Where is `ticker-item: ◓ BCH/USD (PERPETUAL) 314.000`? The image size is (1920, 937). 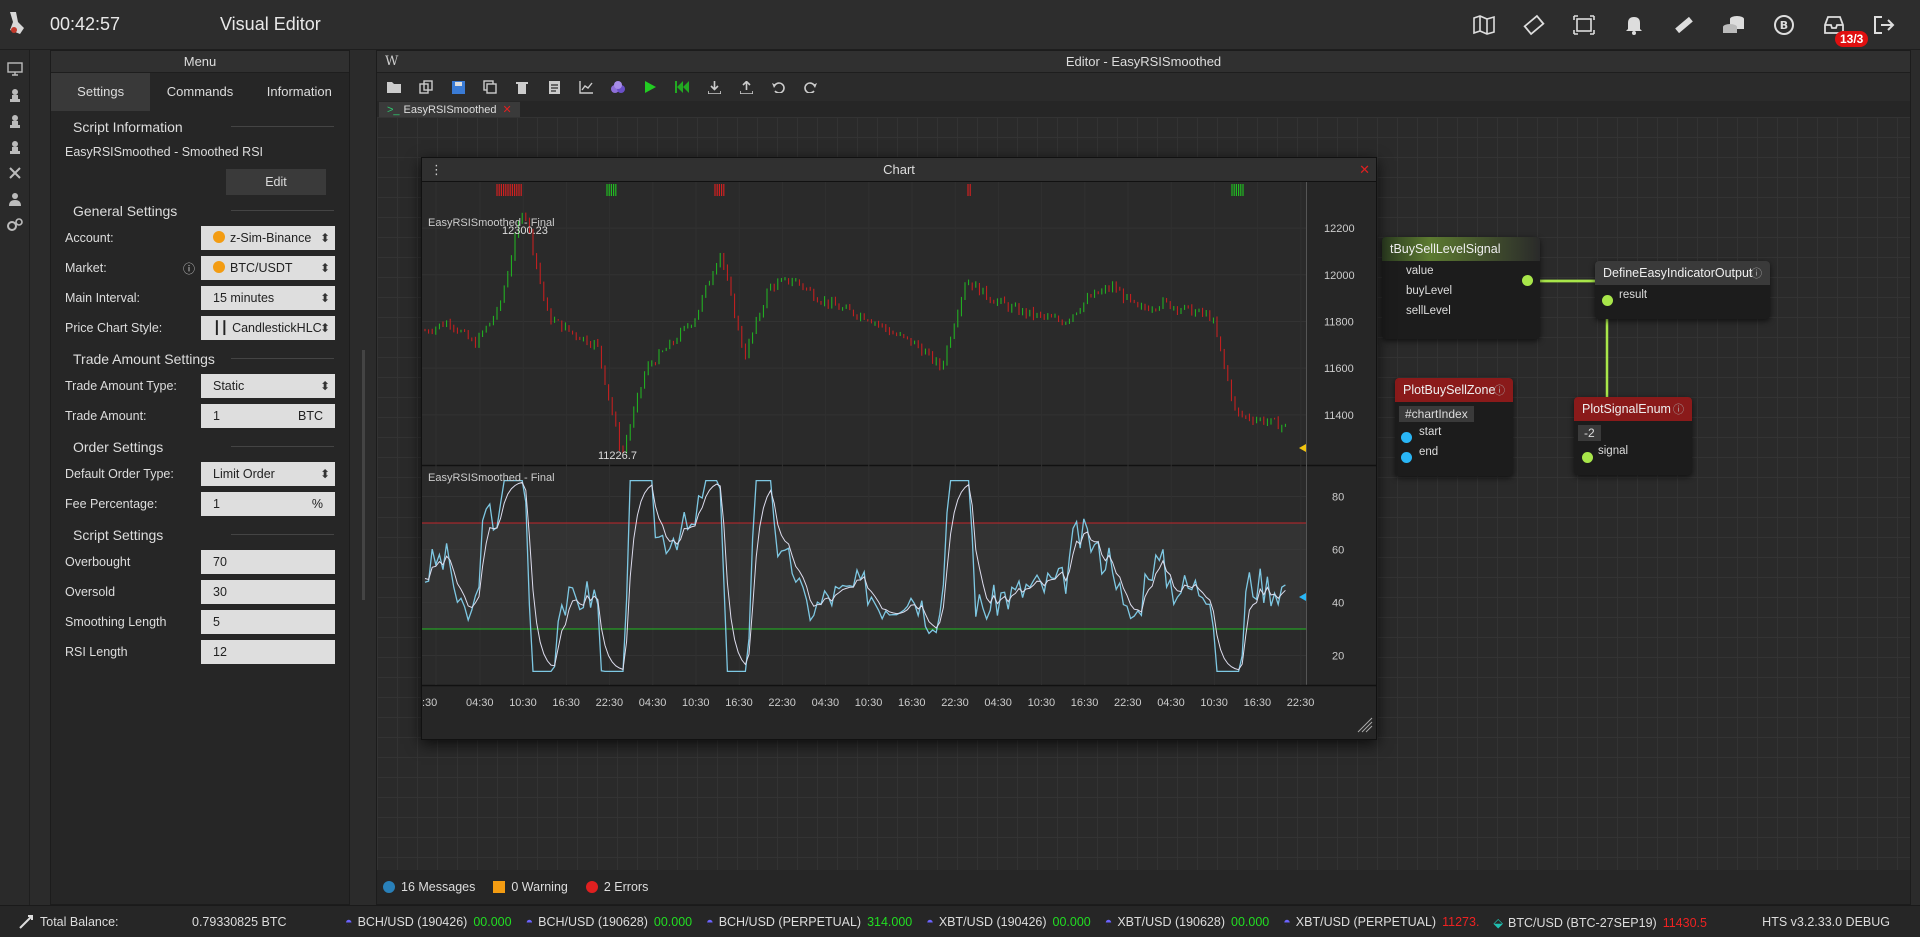 ticker-item: ◓ BCH/USD (PERPETUAL) 314.000 is located at coordinates (809, 922).